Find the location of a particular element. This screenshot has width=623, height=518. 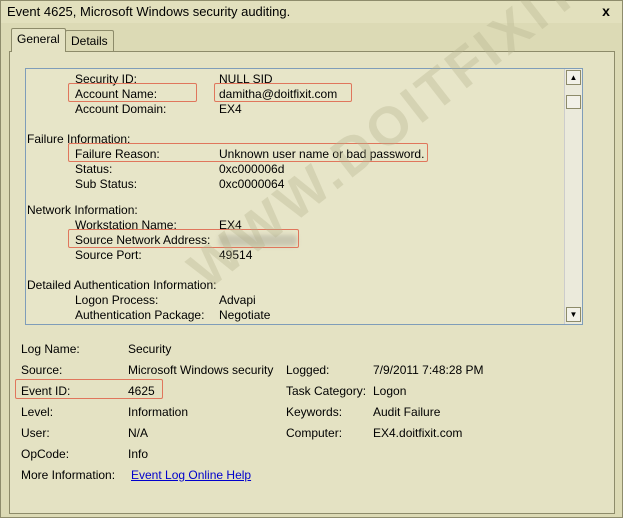

logon-process-label: Logon Process: is located at coordinates (117, 300).